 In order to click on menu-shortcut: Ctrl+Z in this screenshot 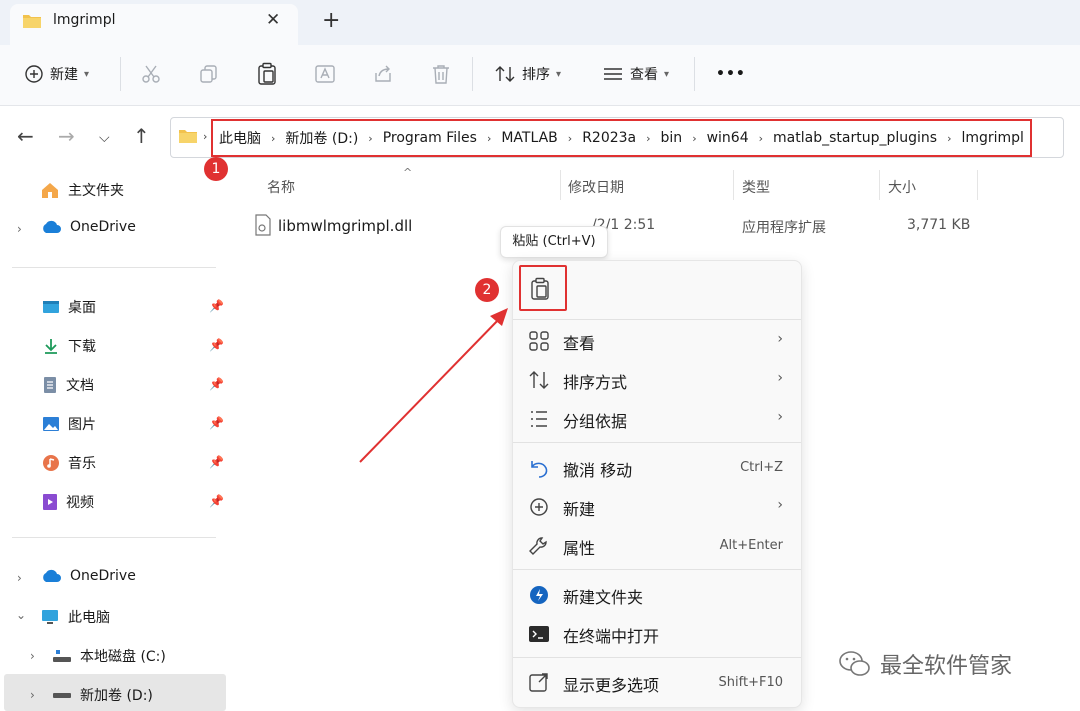, I will do `click(761, 467)`.